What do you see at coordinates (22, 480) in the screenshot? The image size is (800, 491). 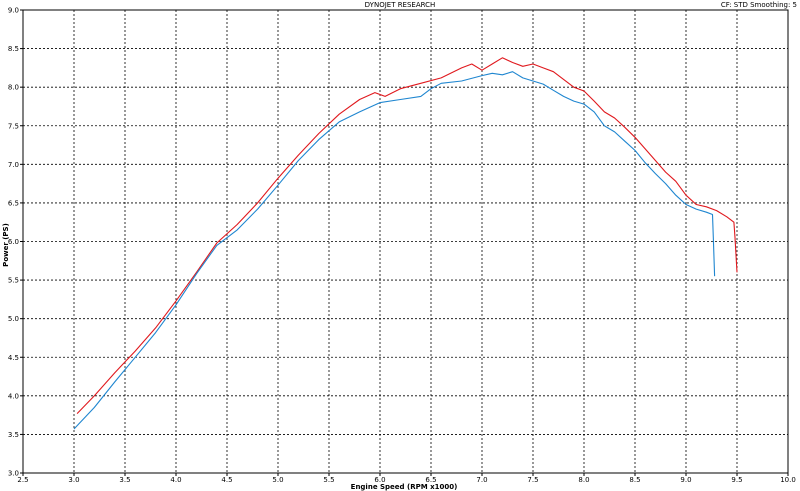 I see `x-tick-label: 2.5` at bounding box center [22, 480].